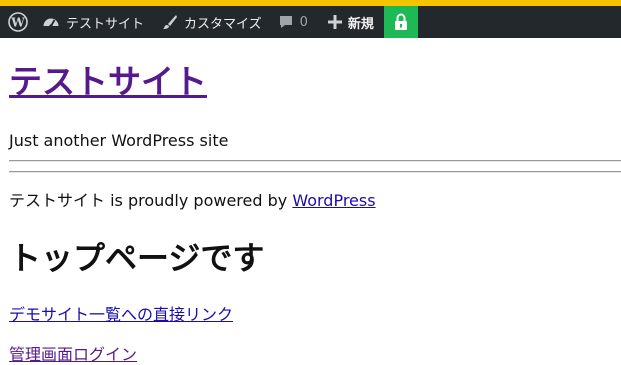 This screenshot has height=365, width=621. I want to click on wordpress-logo-icon: W, so click(18, 22).